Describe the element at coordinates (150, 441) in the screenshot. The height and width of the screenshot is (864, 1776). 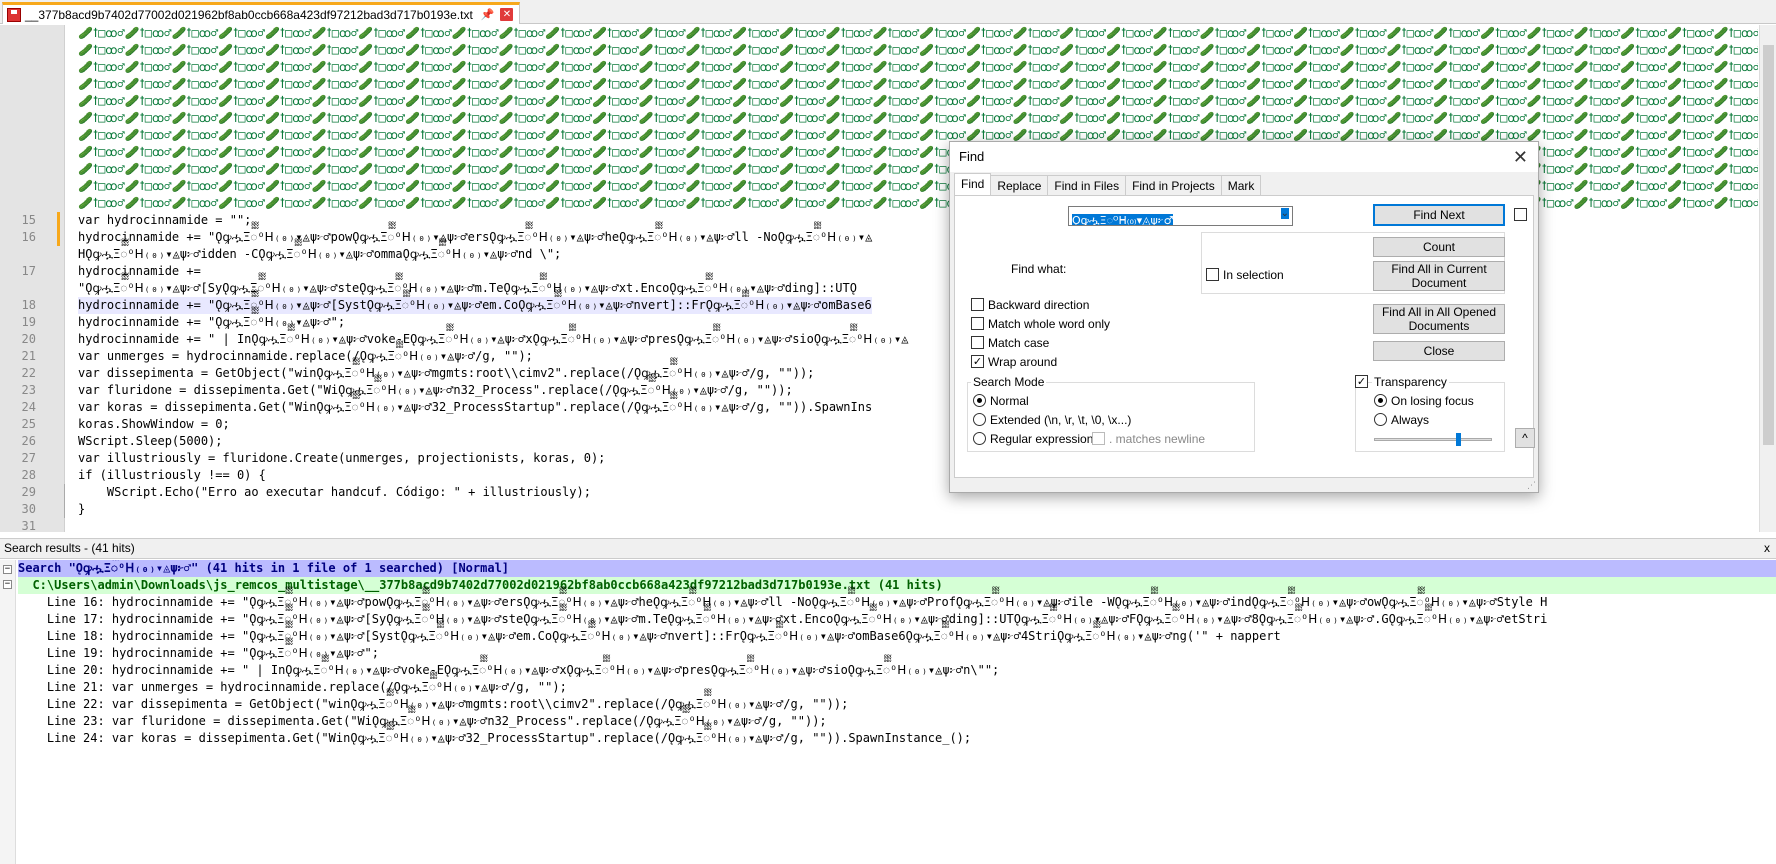
I see `code-line: WScript.Sleep(5000);` at that location.